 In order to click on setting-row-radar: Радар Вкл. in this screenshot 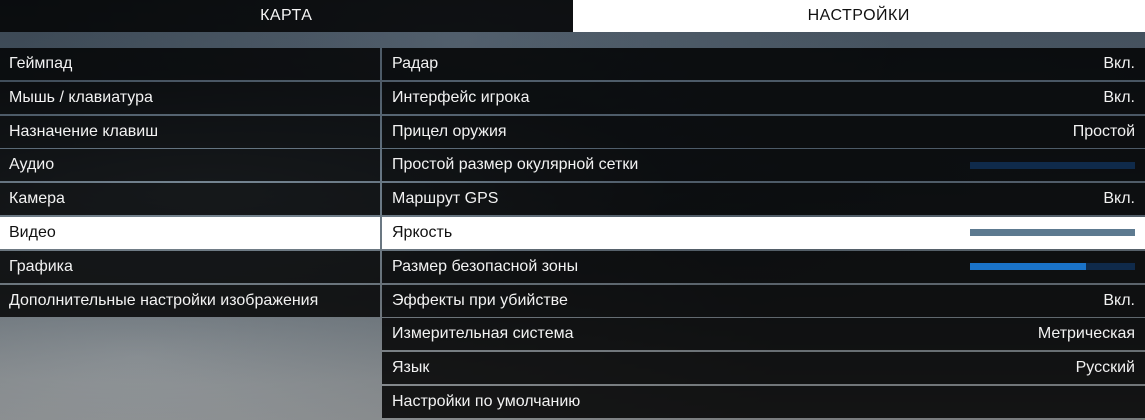, I will do `click(763, 64)`.